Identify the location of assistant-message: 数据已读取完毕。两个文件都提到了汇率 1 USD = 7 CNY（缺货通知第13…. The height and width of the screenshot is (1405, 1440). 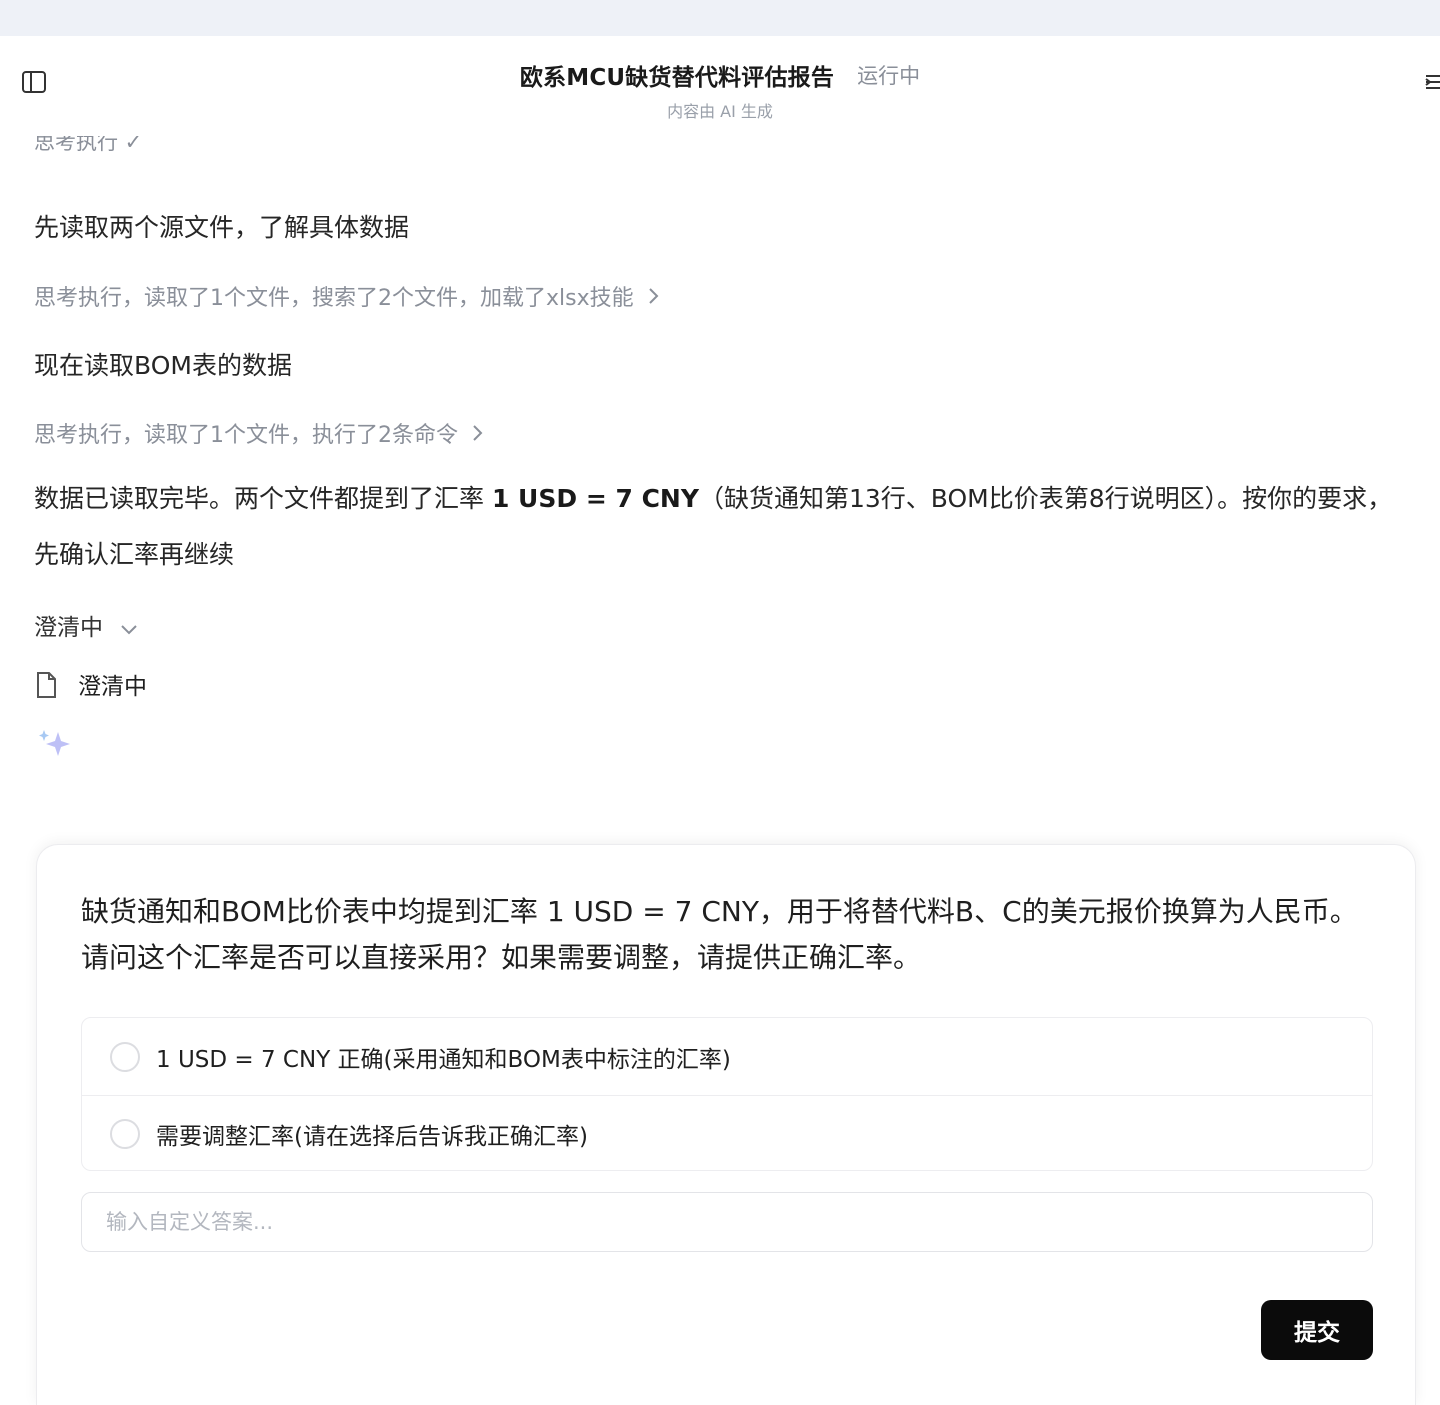
(719, 527).